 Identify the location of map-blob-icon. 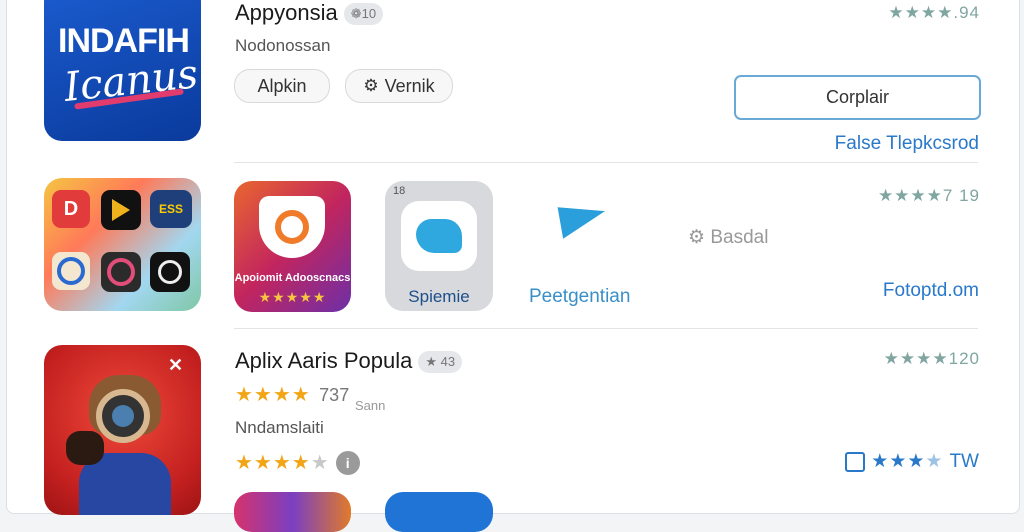
(439, 236).